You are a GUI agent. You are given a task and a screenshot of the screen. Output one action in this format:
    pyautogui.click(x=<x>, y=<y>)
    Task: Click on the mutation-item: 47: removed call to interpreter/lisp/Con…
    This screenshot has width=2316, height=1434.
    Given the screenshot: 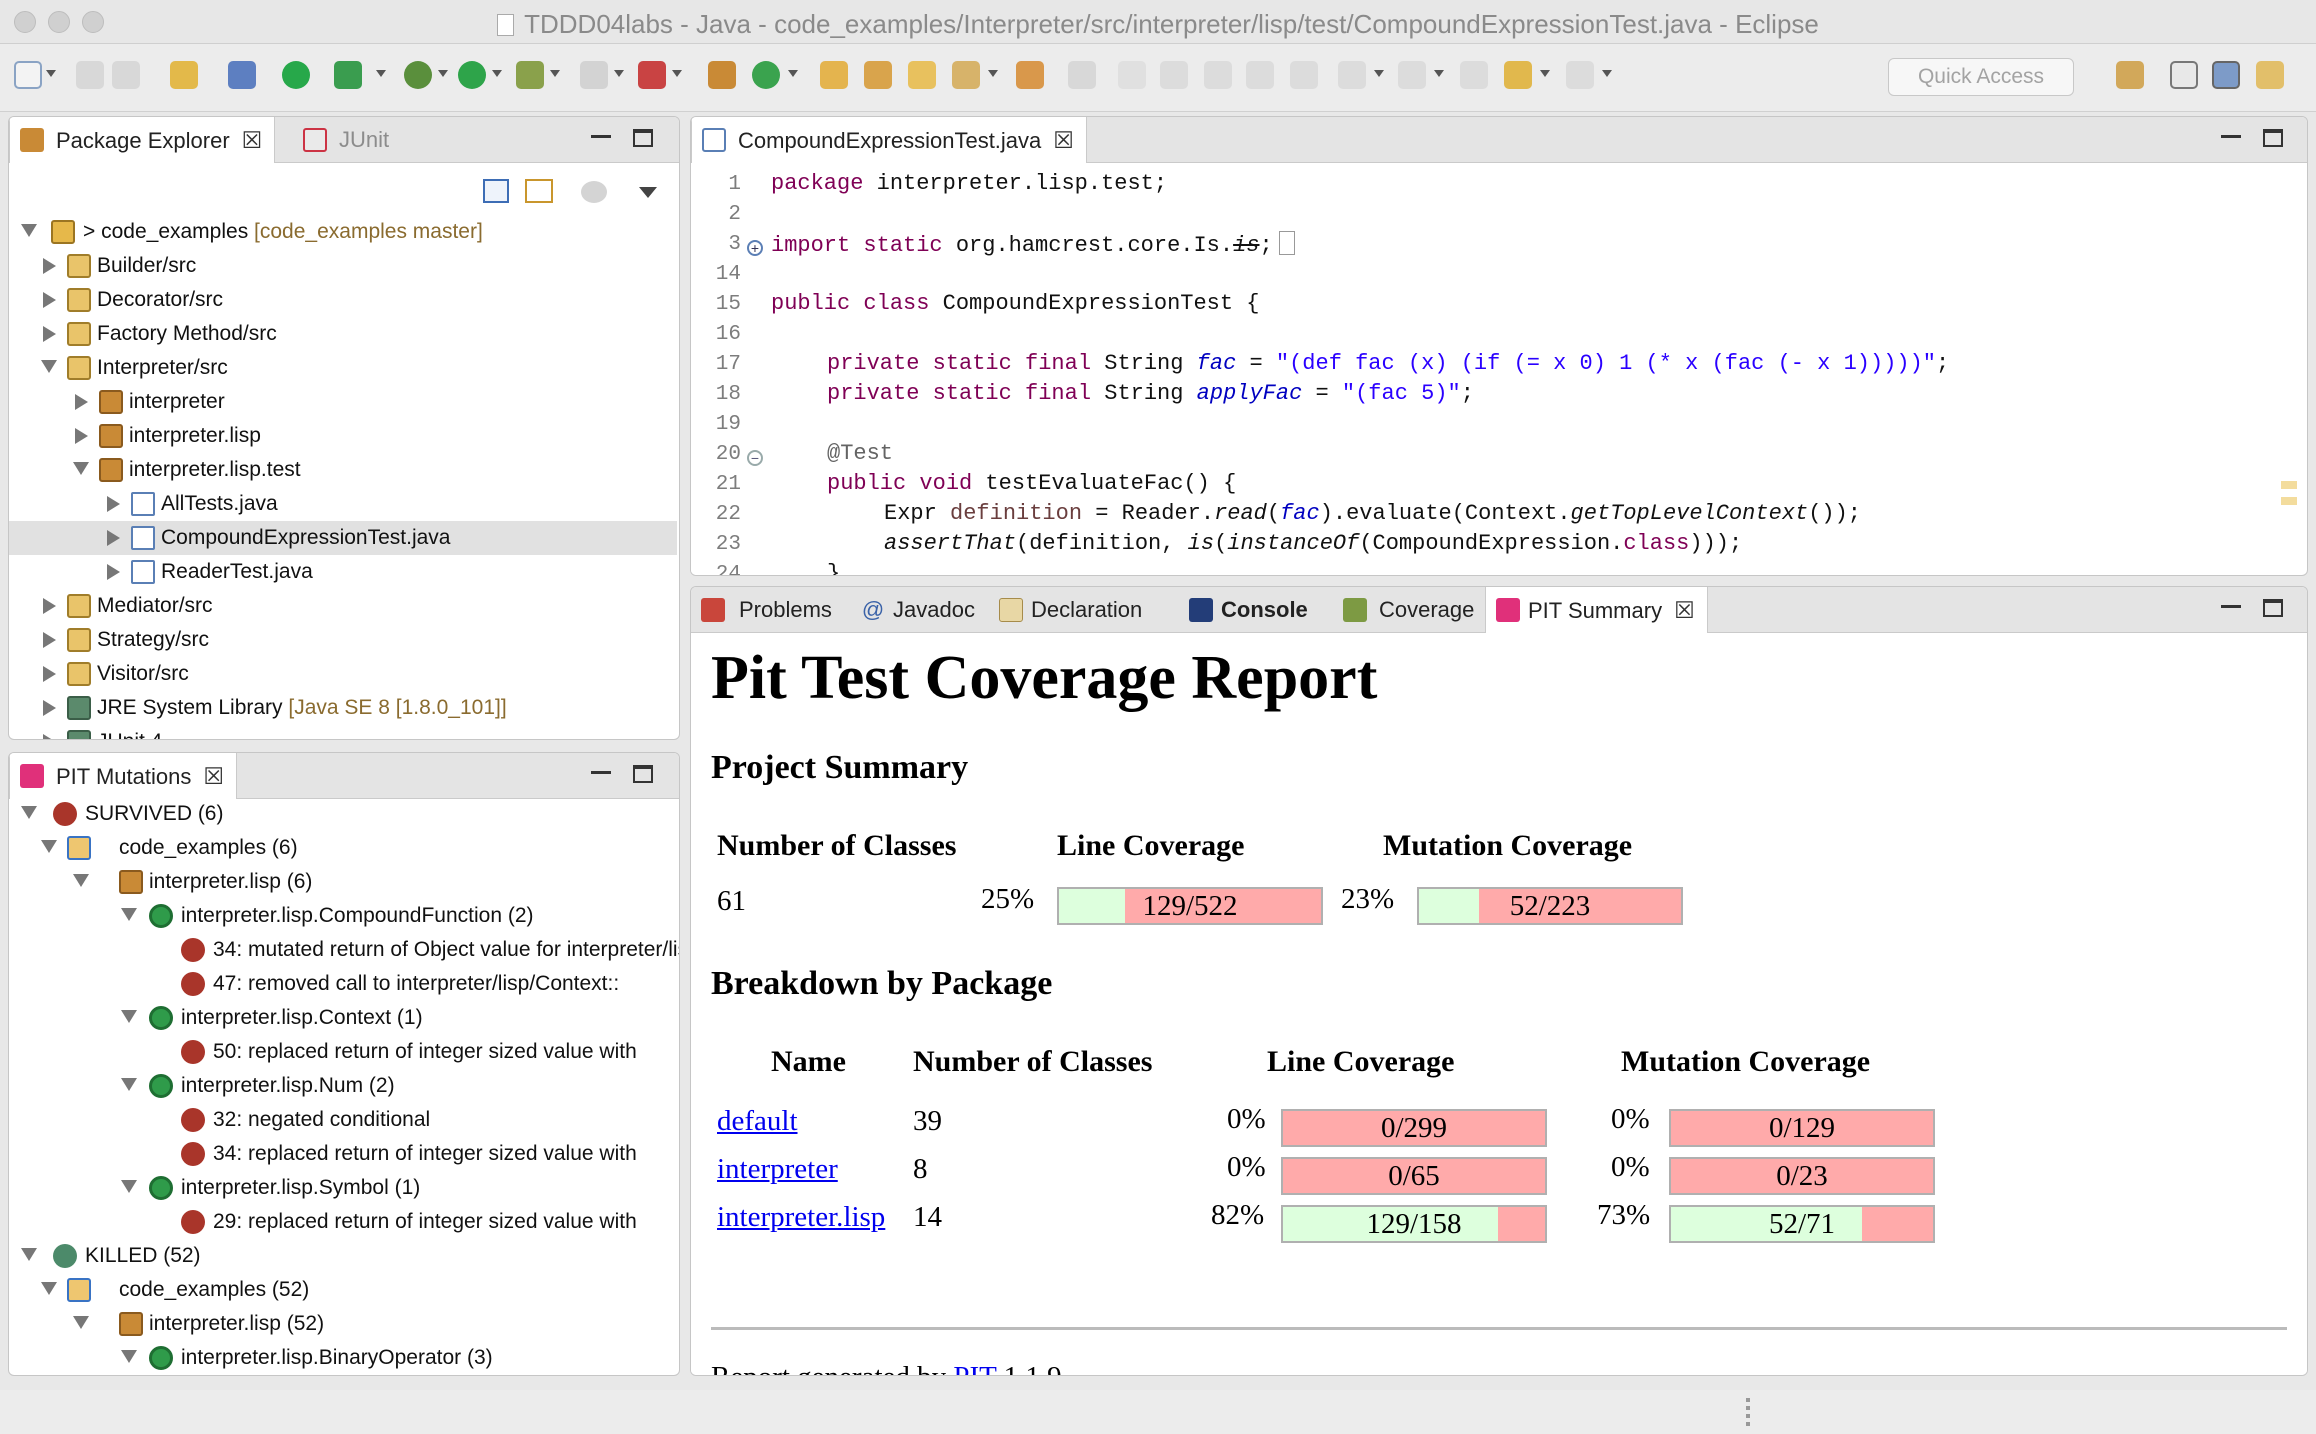 What is the action you would take?
    pyautogui.click(x=344, y=984)
    